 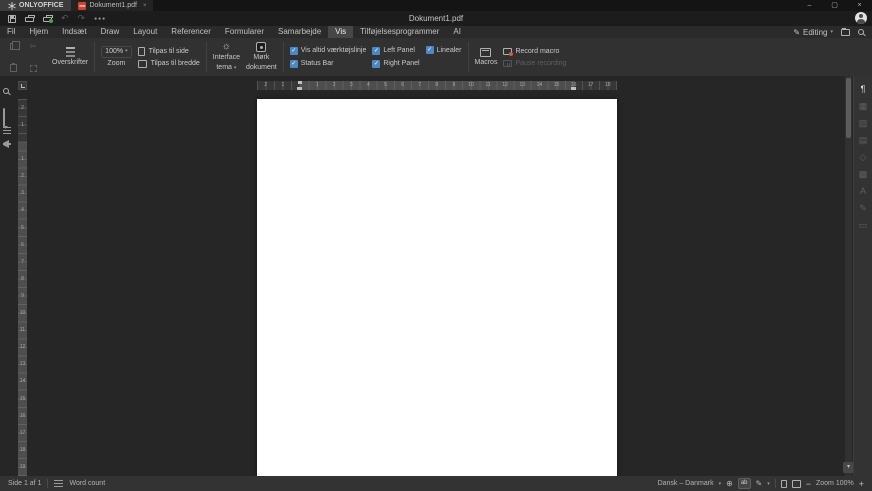 I want to click on checkbox-always-show-toolbar: ✓ Vis altid værktøjslinje, so click(x=327, y=50).